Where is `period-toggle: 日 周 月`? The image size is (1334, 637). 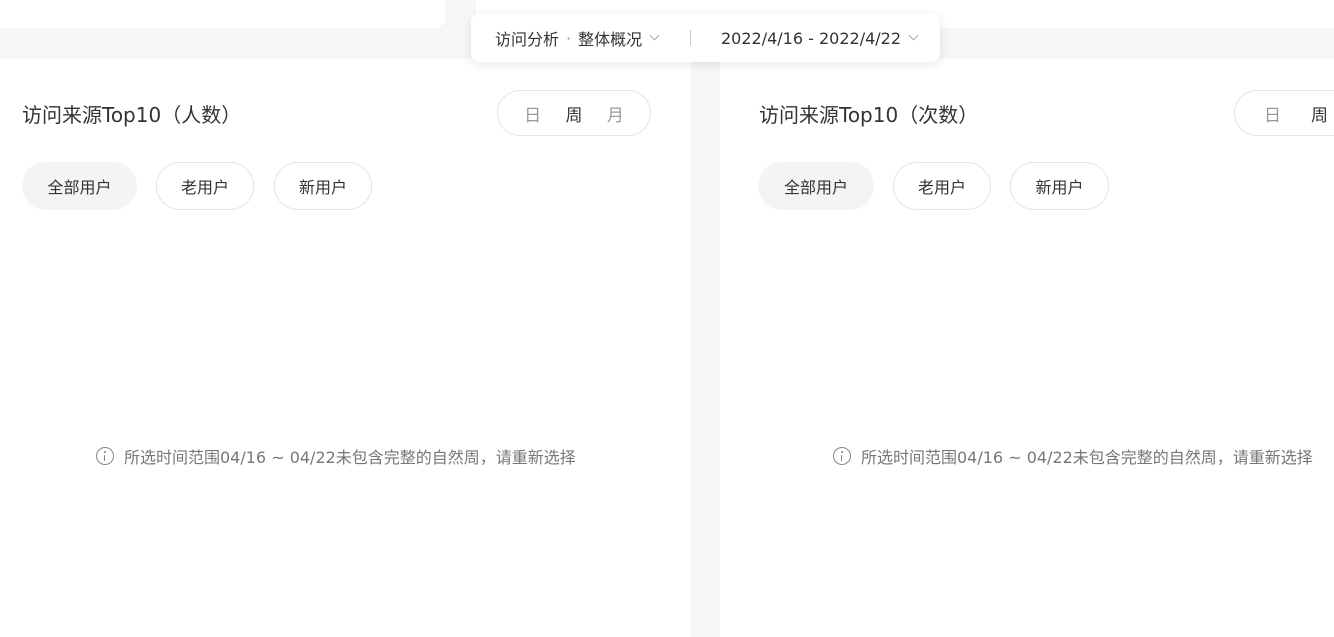 period-toggle: 日 周 月 is located at coordinates (574, 113).